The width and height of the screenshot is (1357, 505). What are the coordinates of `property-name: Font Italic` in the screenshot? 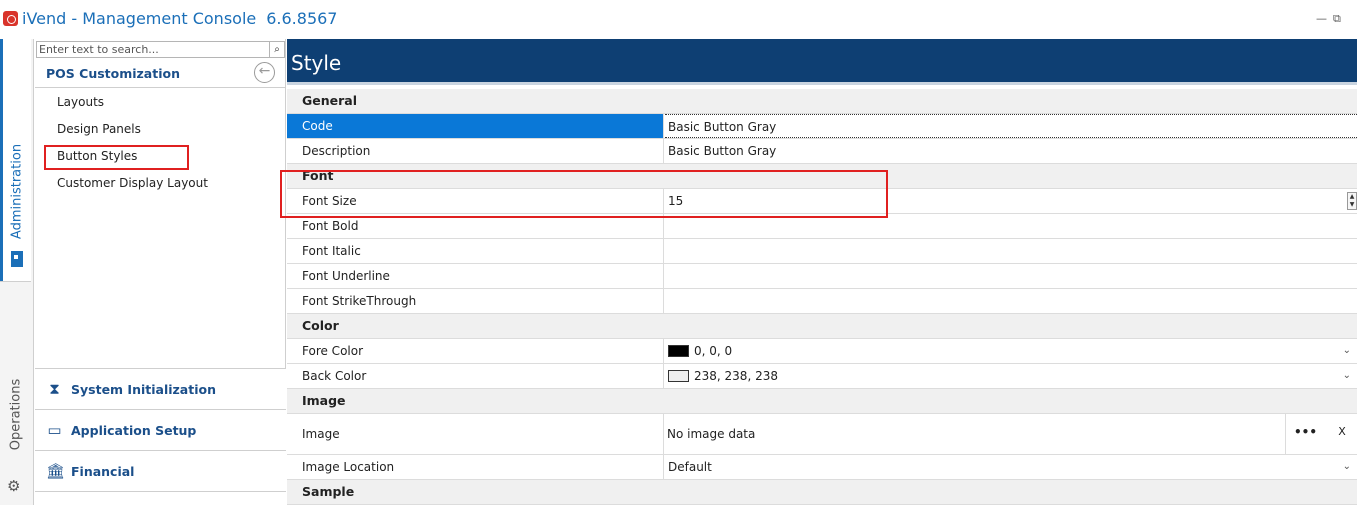 It's located at (475, 251).